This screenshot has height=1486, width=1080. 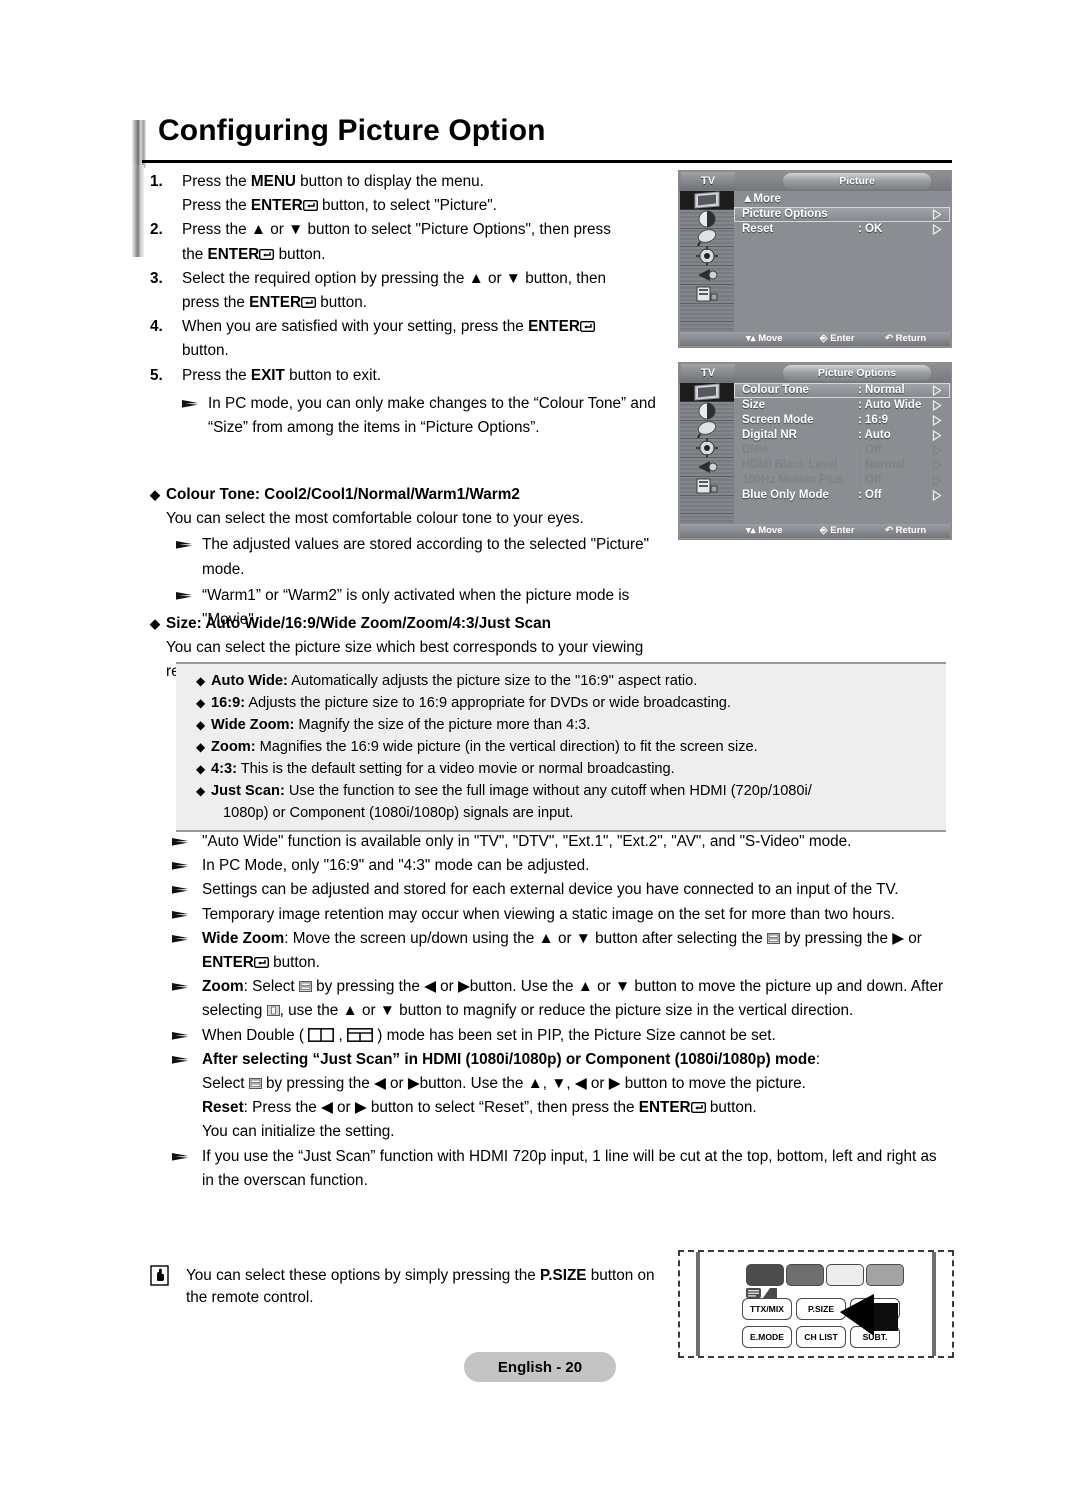 What do you see at coordinates (842, 435) in the screenshot?
I see `osd-row-digital-nr: Digital NR: Auto` at bounding box center [842, 435].